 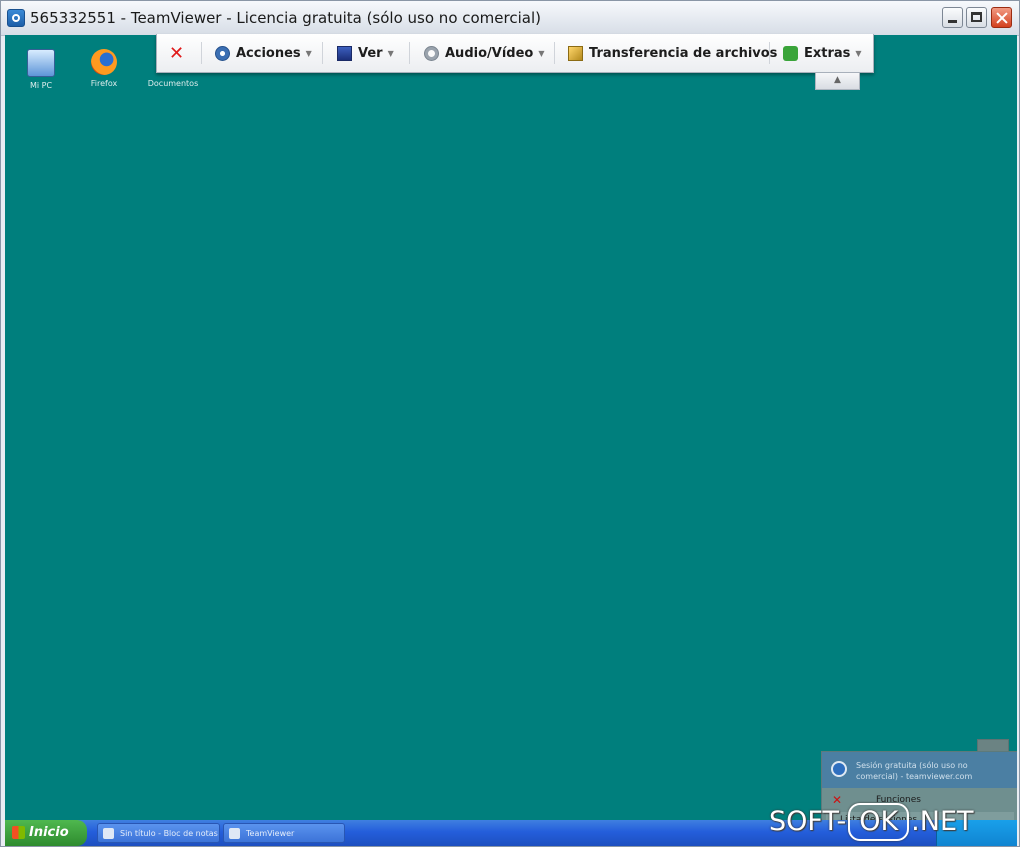 What do you see at coordinates (104, 62) in the screenshot?
I see `firefox-icon` at bounding box center [104, 62].